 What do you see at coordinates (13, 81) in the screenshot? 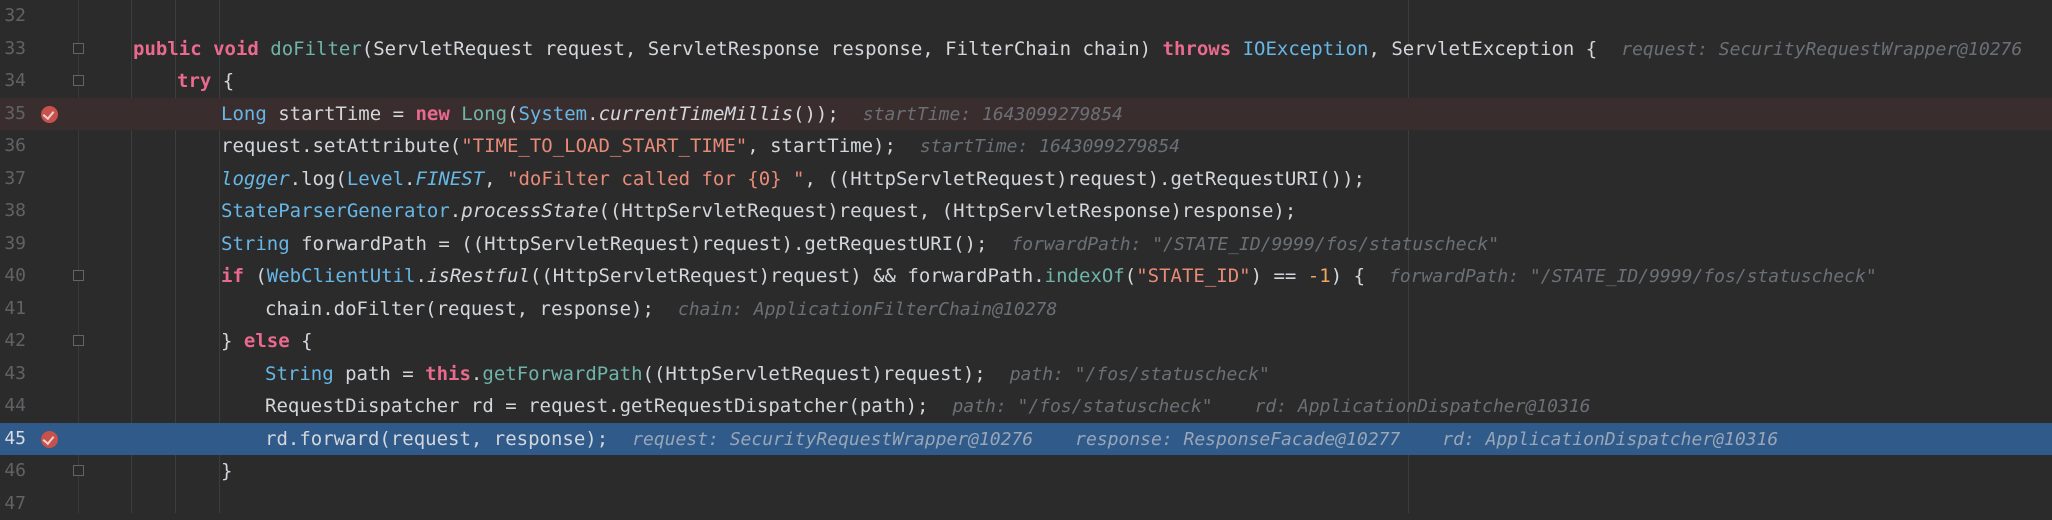
I see `line-number: 34` at bounding box center [13, 81].